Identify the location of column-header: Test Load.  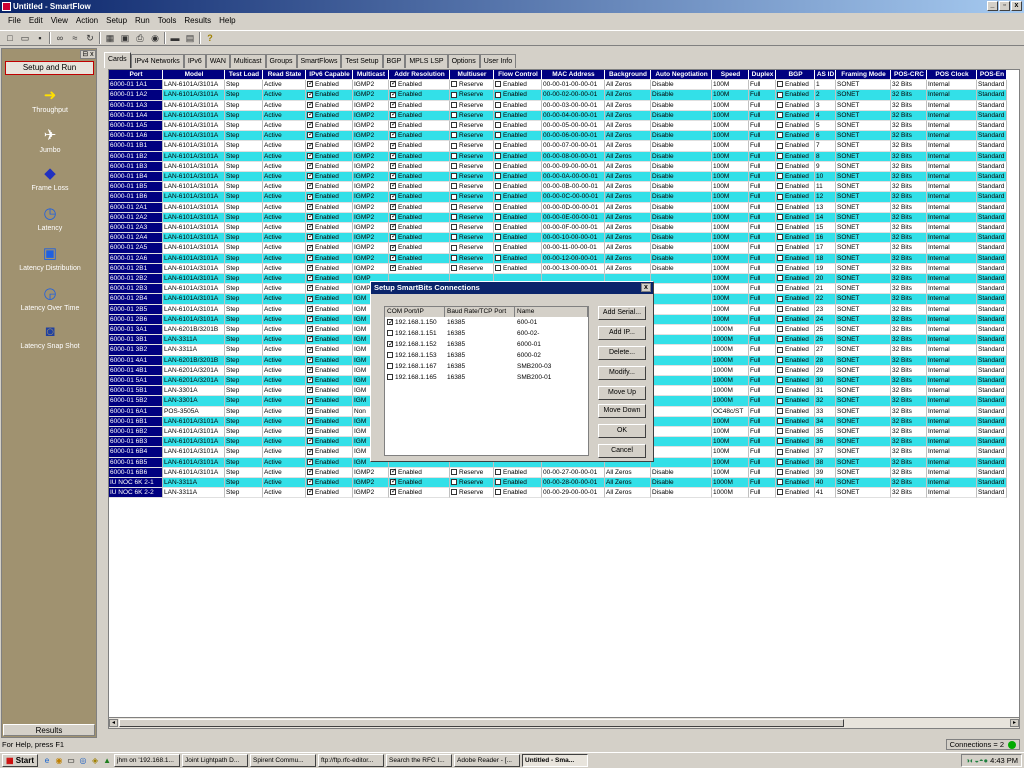
(244, 75).